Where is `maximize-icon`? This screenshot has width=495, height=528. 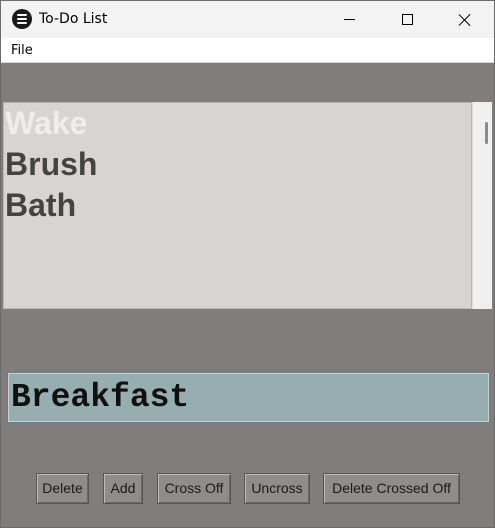
maximize-icon is located at coordinates (407, 19).